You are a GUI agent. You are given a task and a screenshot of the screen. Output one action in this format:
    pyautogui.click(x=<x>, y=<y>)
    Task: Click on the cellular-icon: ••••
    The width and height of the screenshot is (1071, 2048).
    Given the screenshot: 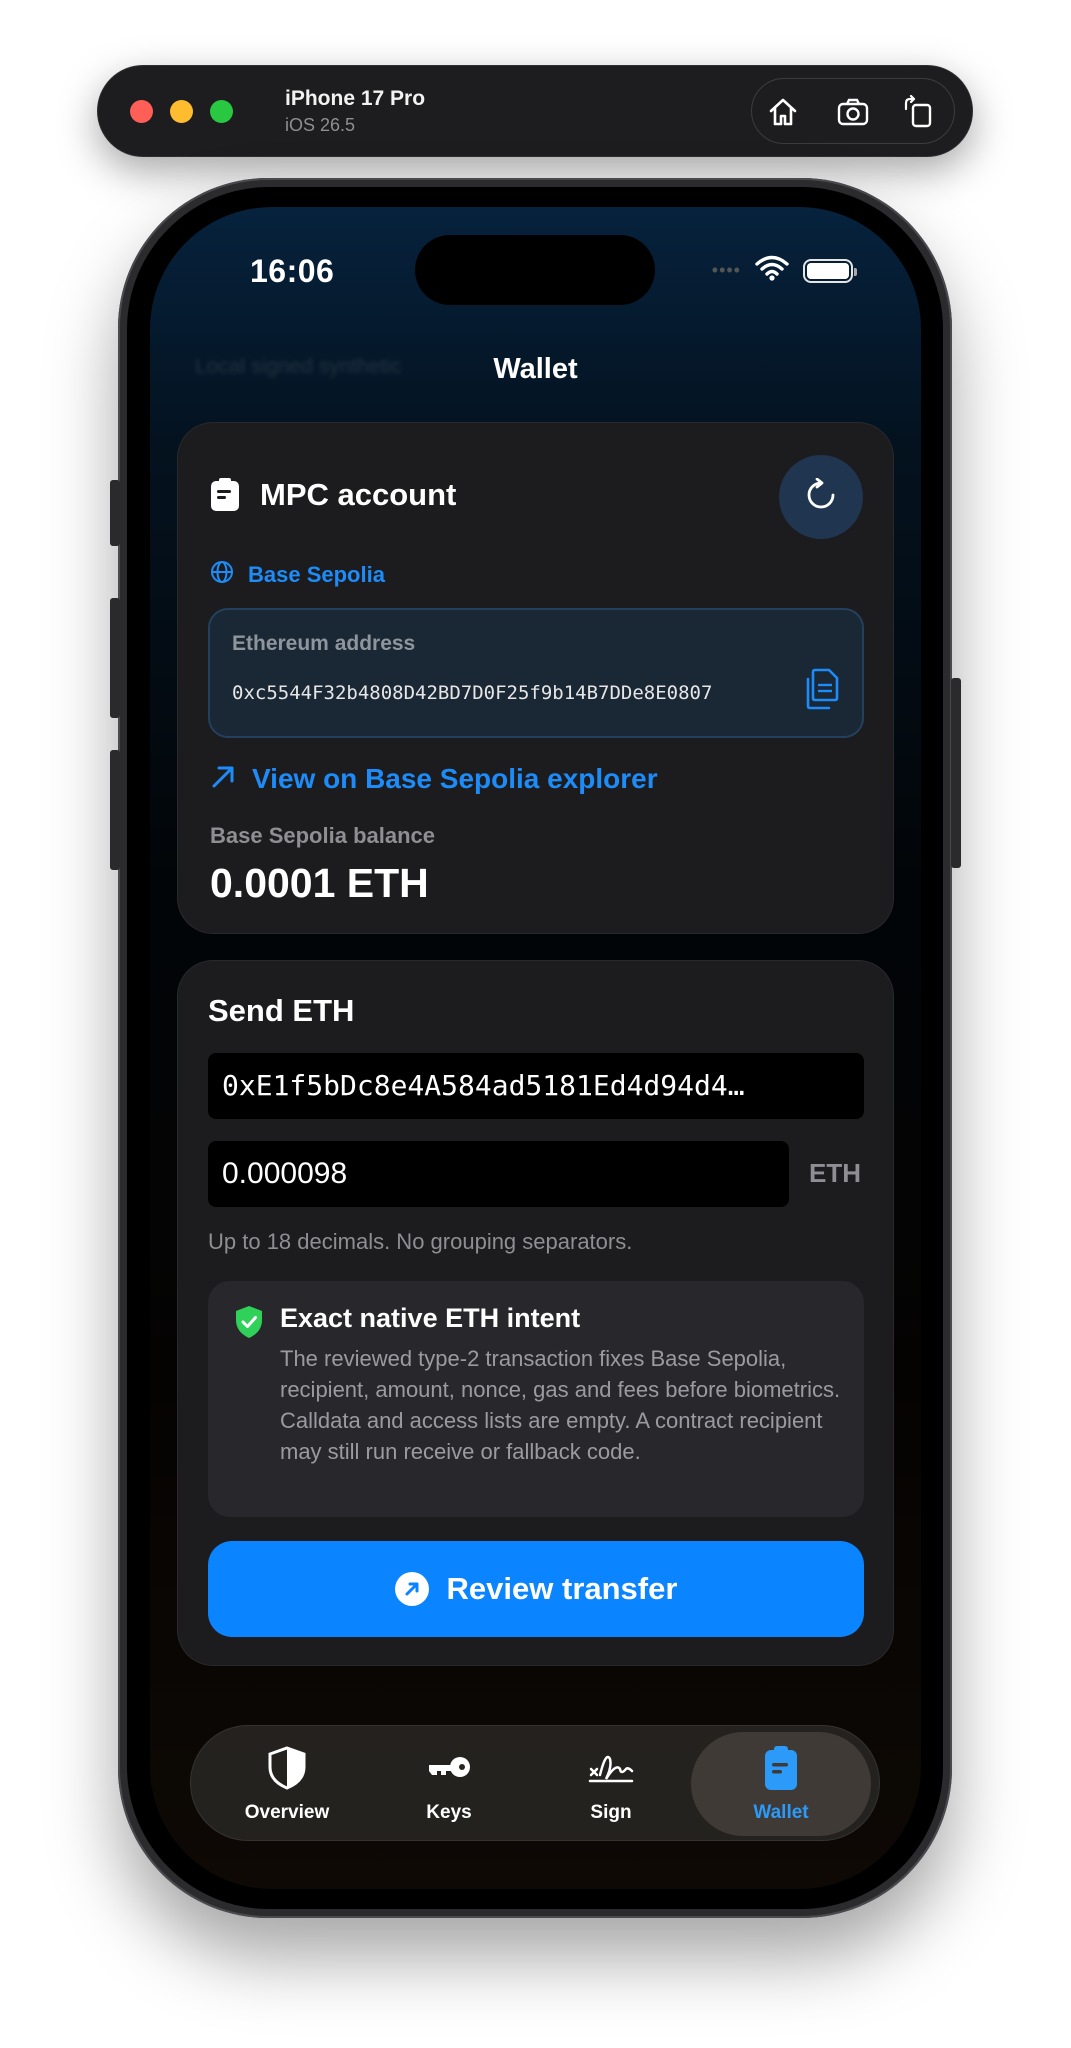 What is the action you would take?
    pyautogui.click(x=726, y=270)
    